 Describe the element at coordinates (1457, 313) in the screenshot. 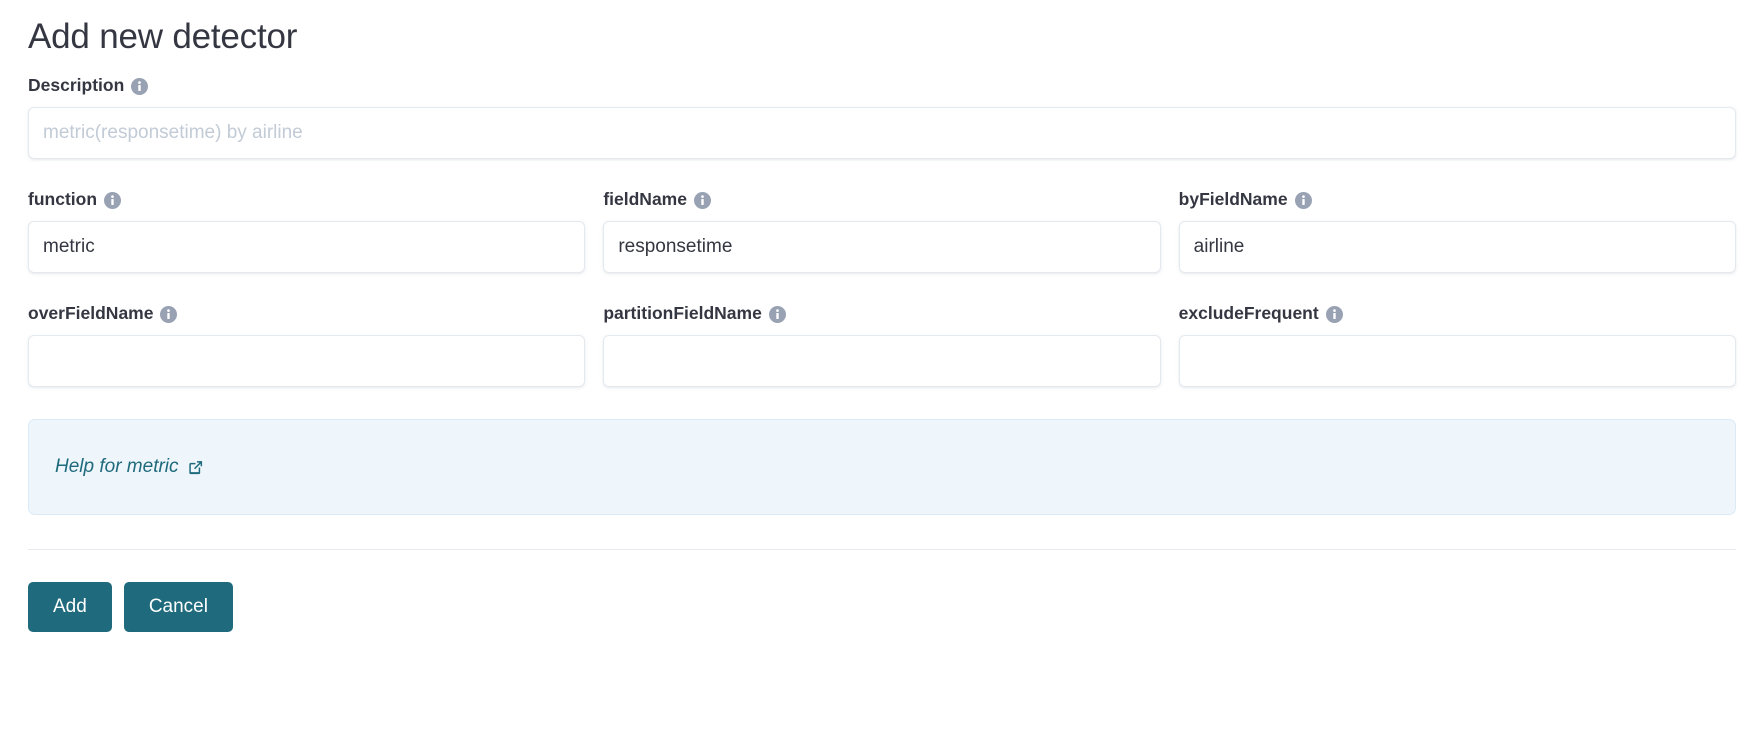

I see `excludefrequent-label: excludeFrequent` at that location.